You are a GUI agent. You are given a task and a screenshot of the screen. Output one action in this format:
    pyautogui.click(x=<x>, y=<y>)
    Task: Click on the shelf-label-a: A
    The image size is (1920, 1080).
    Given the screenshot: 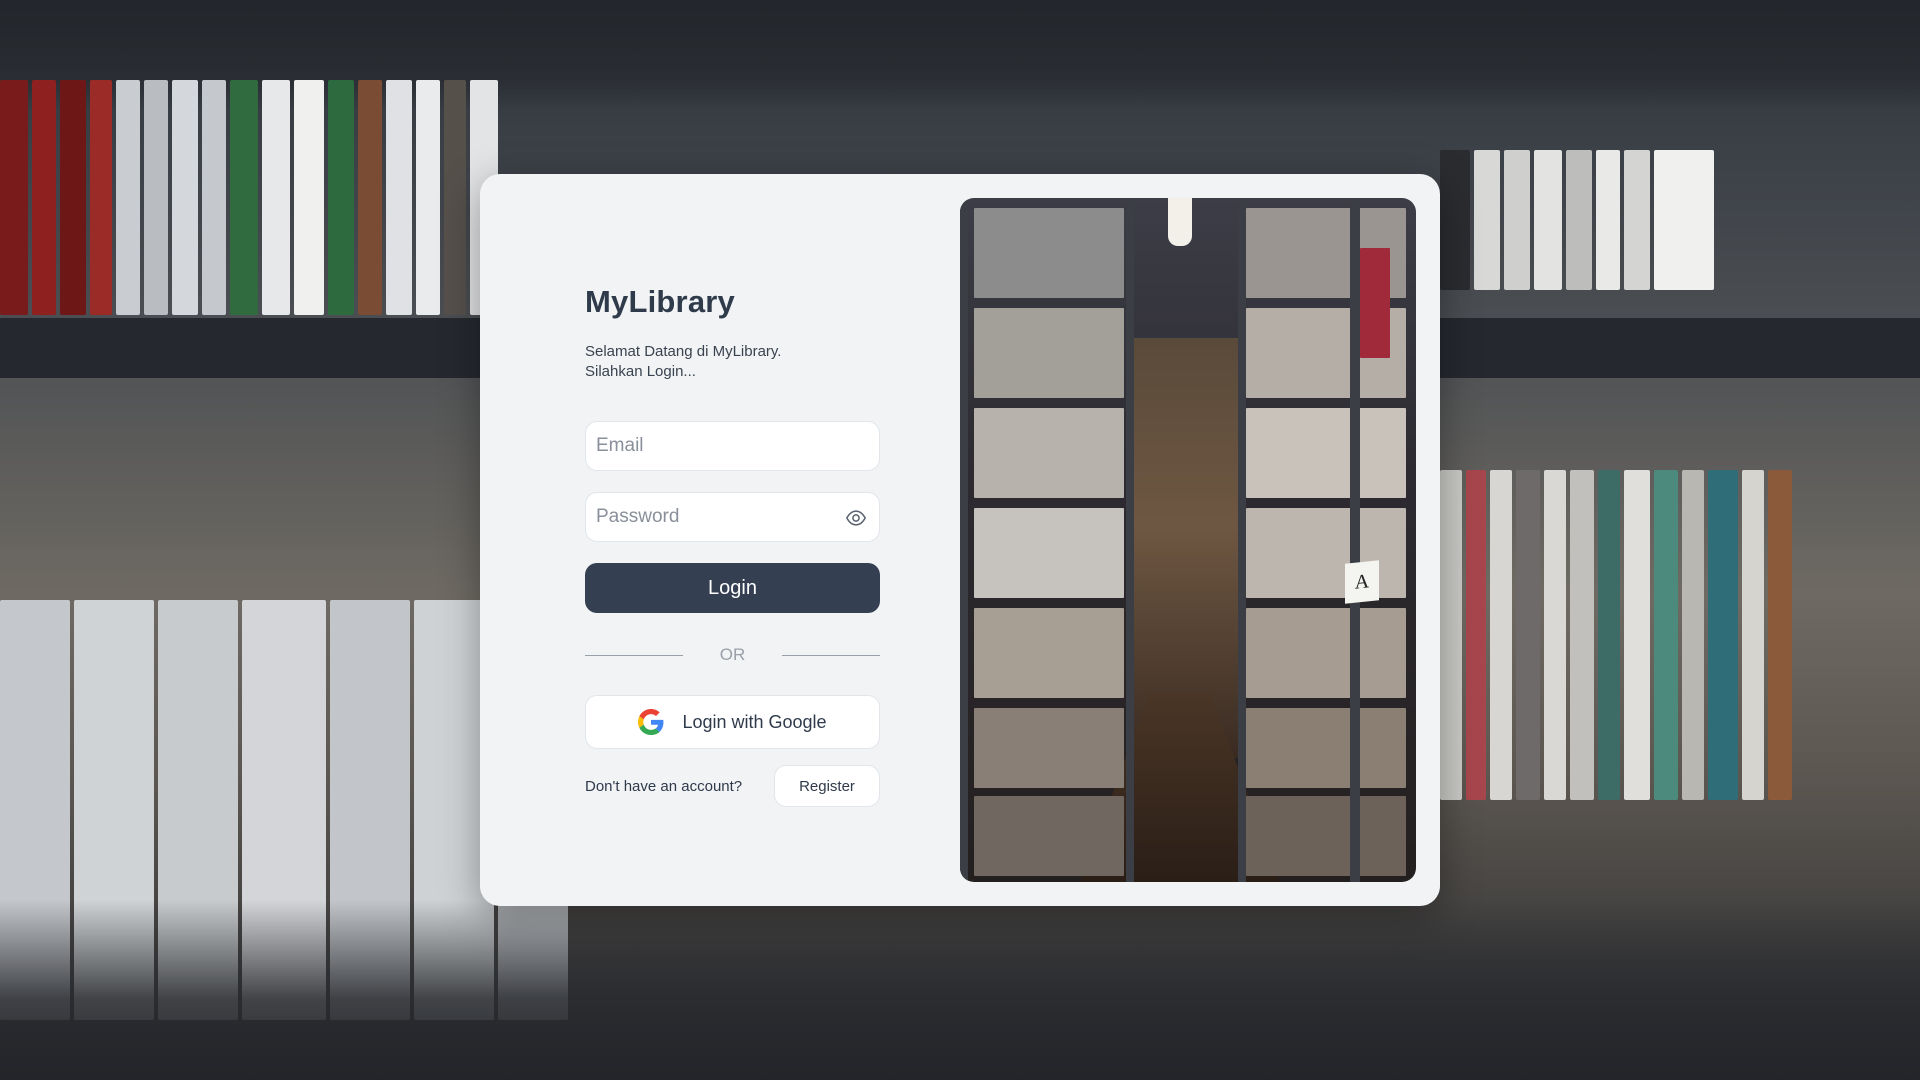 What is the action you would take?
    pyautogui.click(x=1362, y=582)
    